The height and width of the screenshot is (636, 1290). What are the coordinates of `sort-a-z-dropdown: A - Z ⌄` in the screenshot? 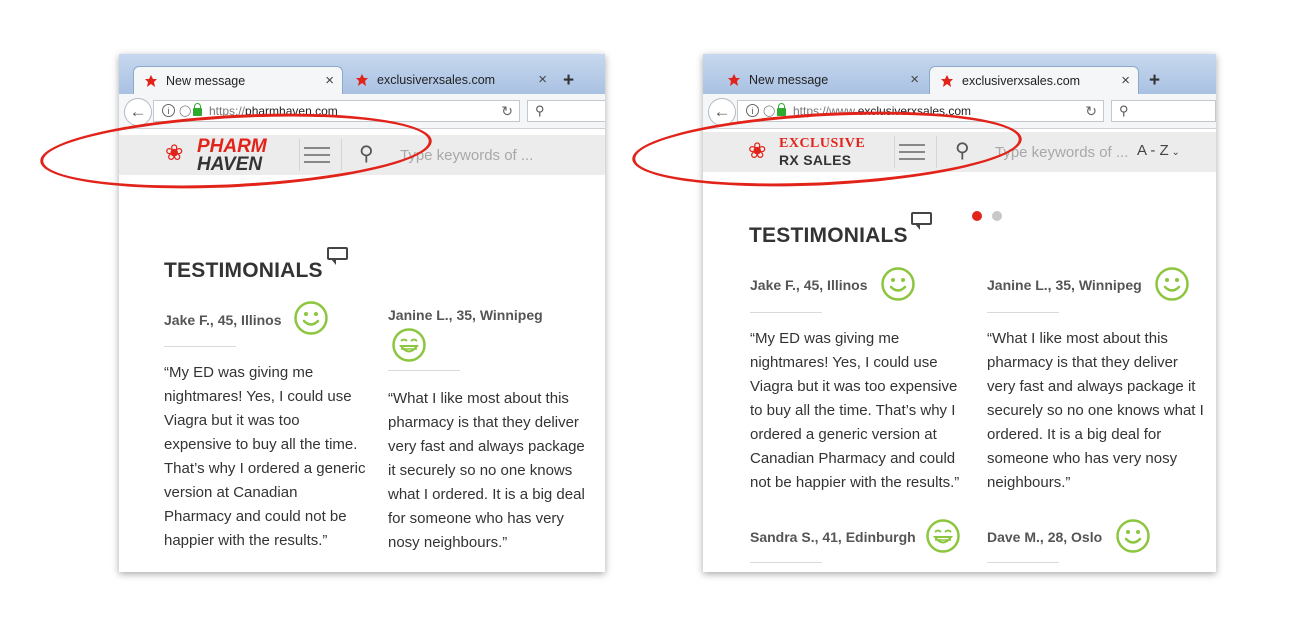 It's located at (1158, 150).